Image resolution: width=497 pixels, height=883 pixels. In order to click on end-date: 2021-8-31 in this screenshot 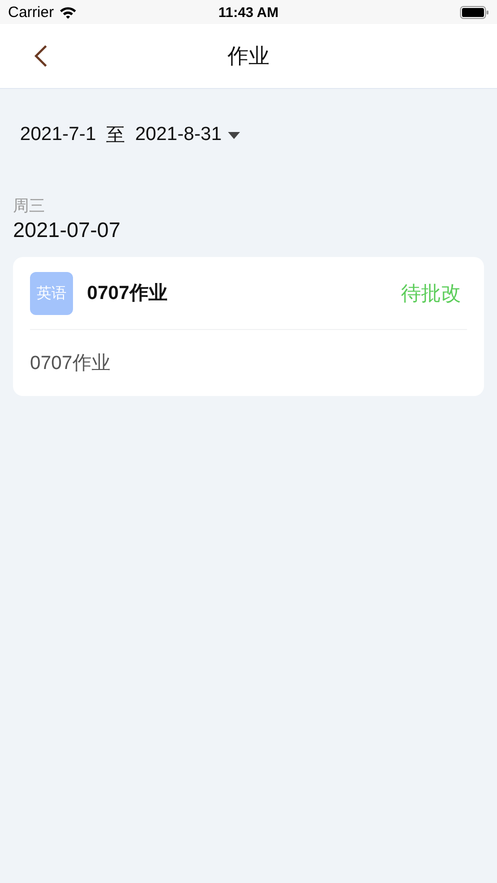, I will do `click(178, 135)`.